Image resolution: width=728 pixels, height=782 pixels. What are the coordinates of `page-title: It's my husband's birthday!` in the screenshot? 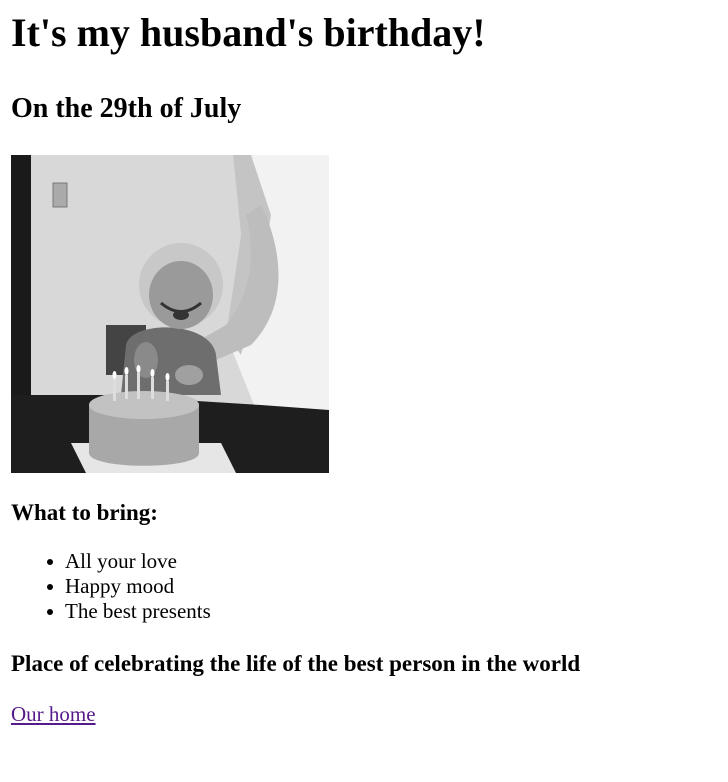 It's located at (248, 32).